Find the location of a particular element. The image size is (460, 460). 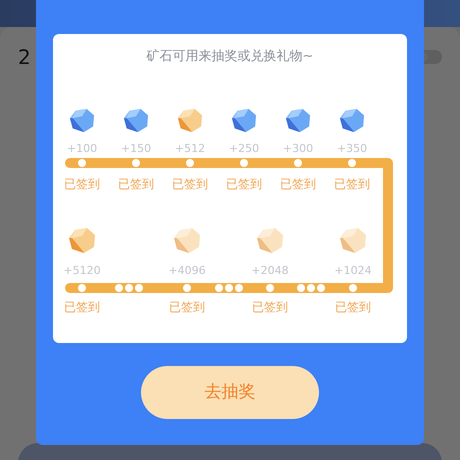

reward-value: +150 is located at coordinates (136, 149).